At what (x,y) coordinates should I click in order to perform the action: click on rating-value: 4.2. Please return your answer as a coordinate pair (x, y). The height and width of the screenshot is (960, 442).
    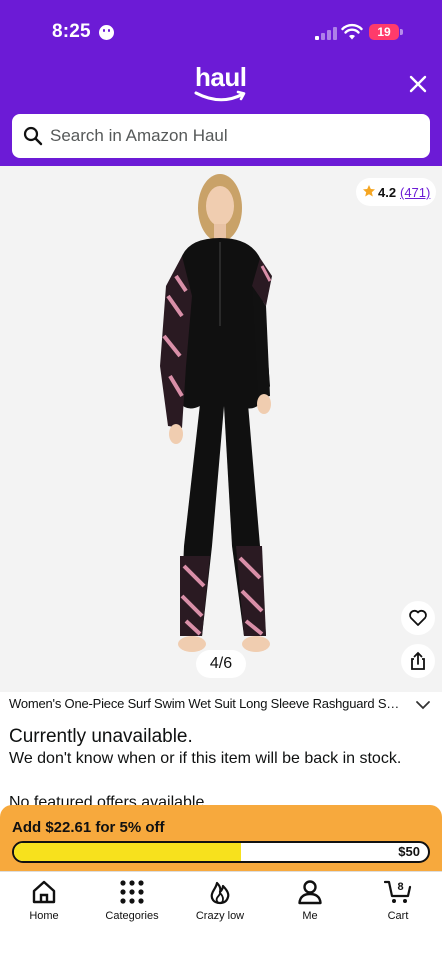
    Looking at the image, I should click on (387, 192).